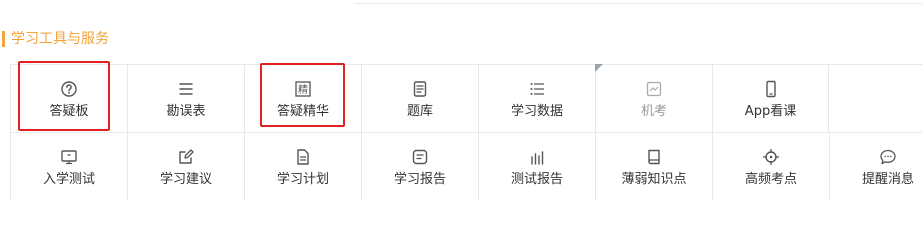 This screenshot has width=922, height=240. I want to click on bar-chart-icon, so click(537, 157).